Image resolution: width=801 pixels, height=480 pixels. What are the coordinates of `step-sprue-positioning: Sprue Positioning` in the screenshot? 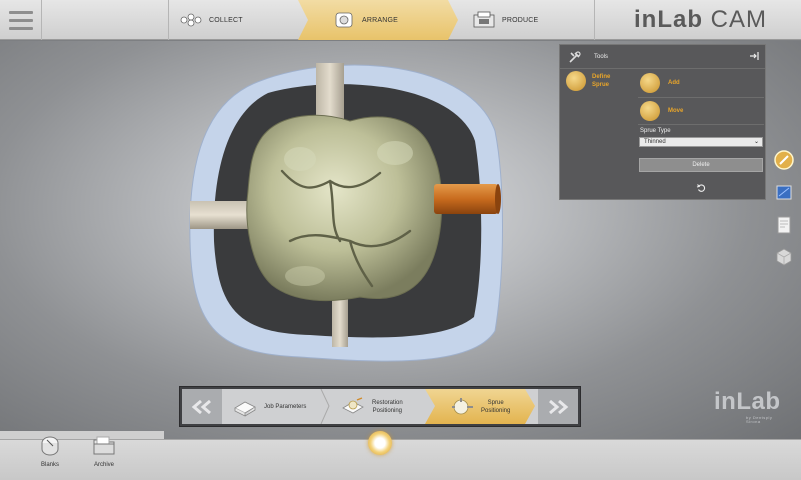 It's located at (480, 406).